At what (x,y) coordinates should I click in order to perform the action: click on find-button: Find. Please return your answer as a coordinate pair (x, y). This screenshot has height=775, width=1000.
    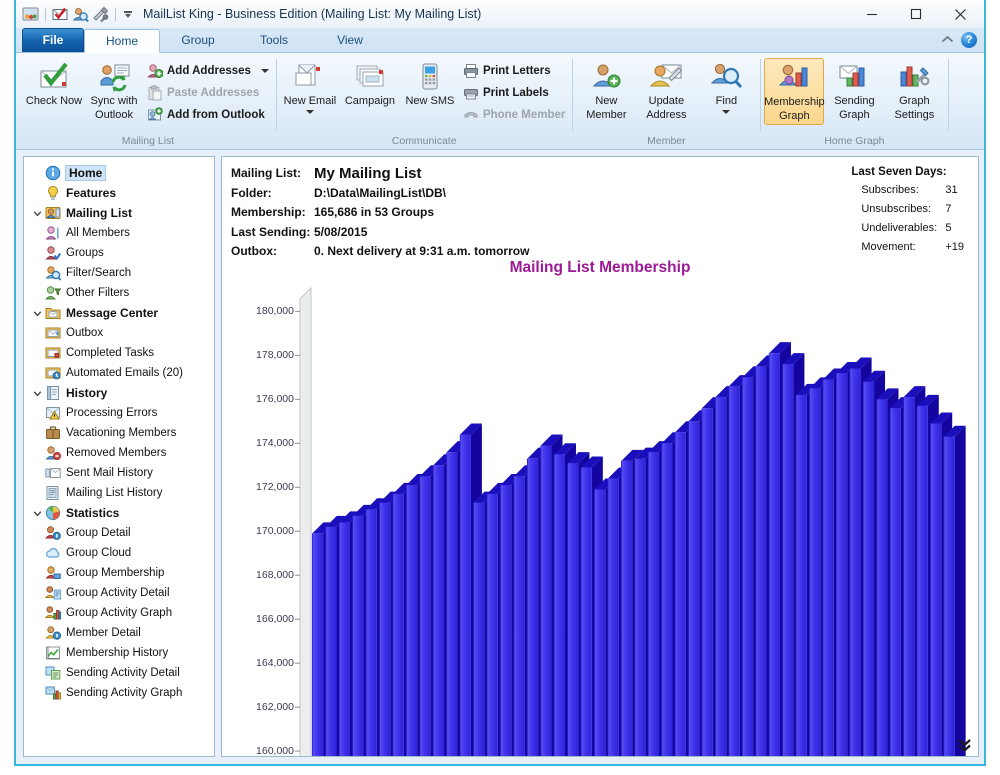
    Looking at the image, I should click on (726, 87).